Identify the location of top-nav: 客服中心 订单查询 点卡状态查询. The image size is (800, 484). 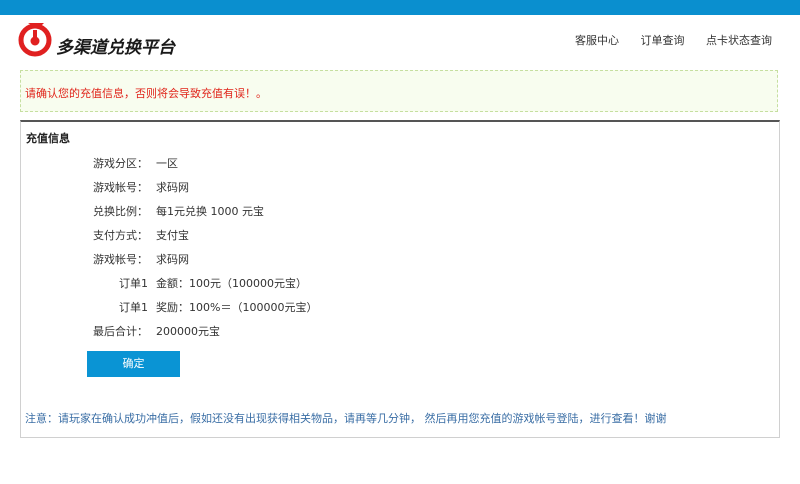
(664, 40).